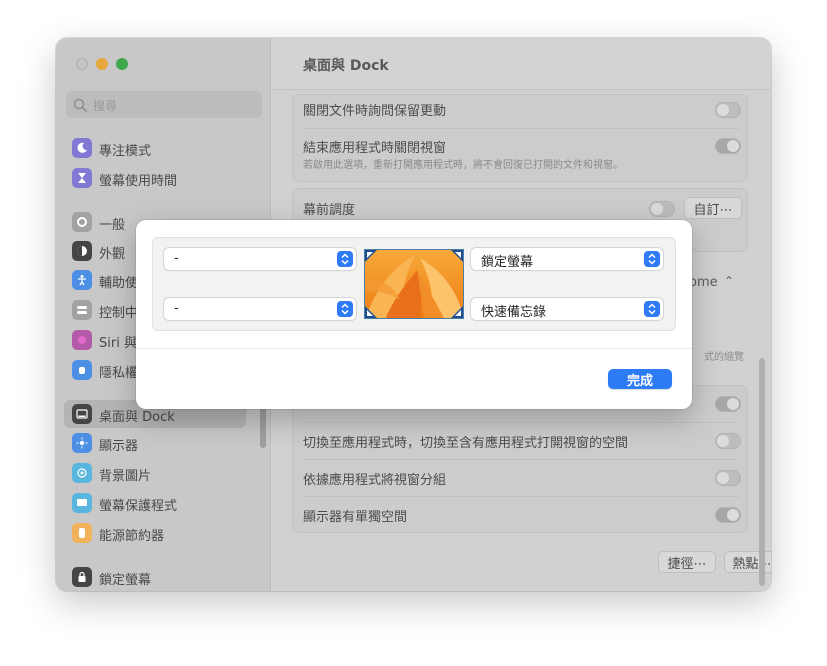 Image resolution: width=827 pixels, height=666 pixels. Describe the element at coordinates (132, 536) in the screenshot. I see `sidebar-item-label: 能源節約器` at that location.